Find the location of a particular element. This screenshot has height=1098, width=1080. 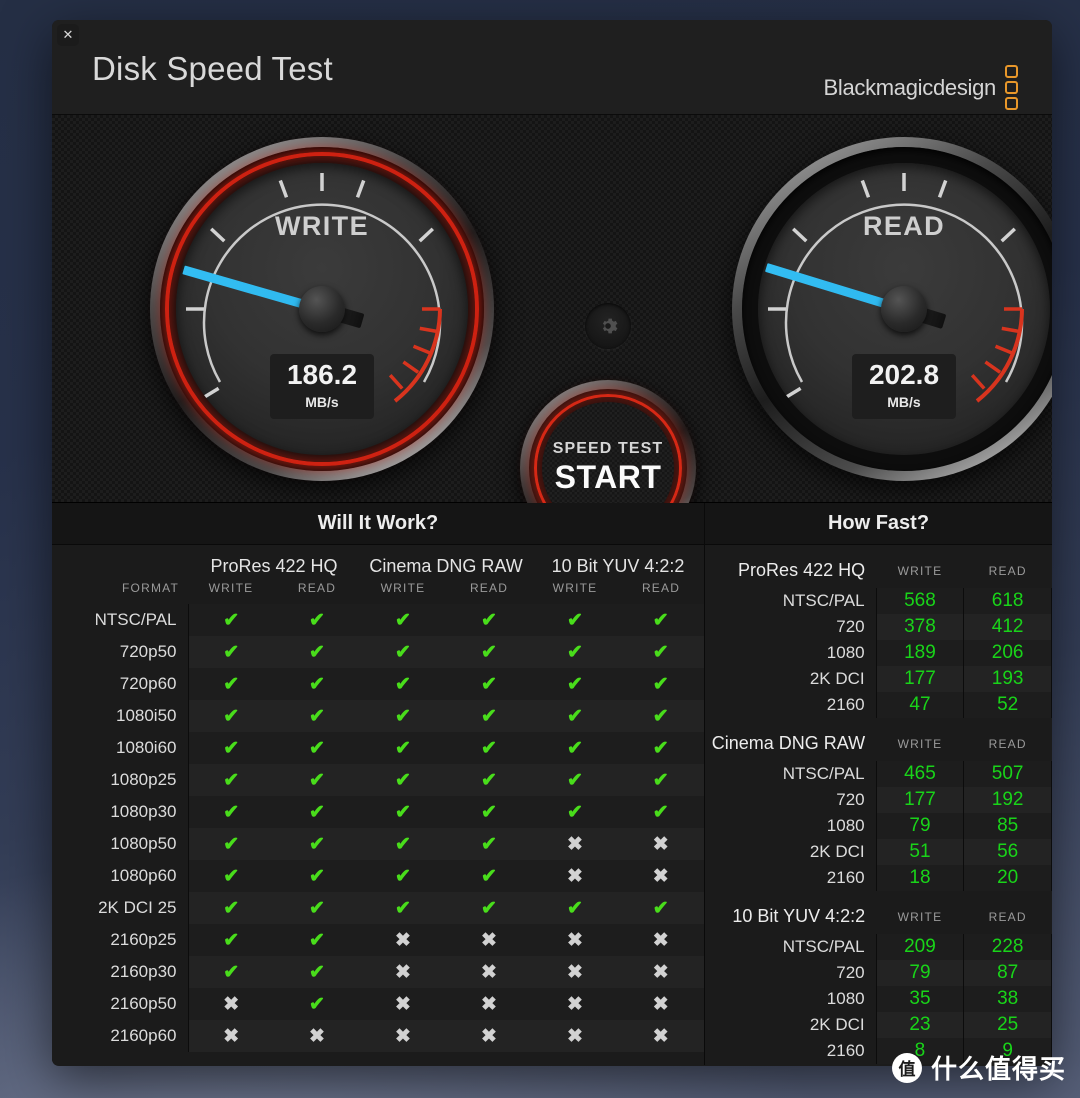

brand-name: Blackmagicdesign is located at coordinates (909, 87).